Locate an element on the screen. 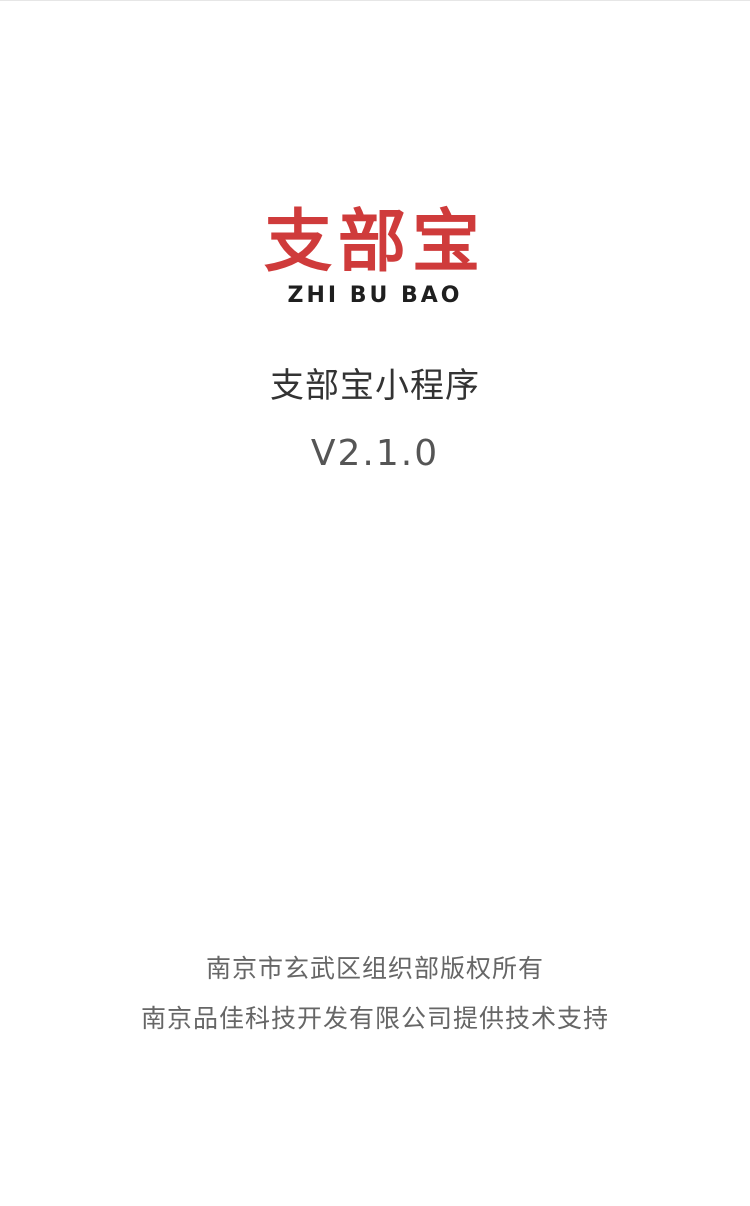 This screenshot has width=750, height=1206. app-logo: 支部宝 ZHI BU BAO is located at coordinates (375, 257).